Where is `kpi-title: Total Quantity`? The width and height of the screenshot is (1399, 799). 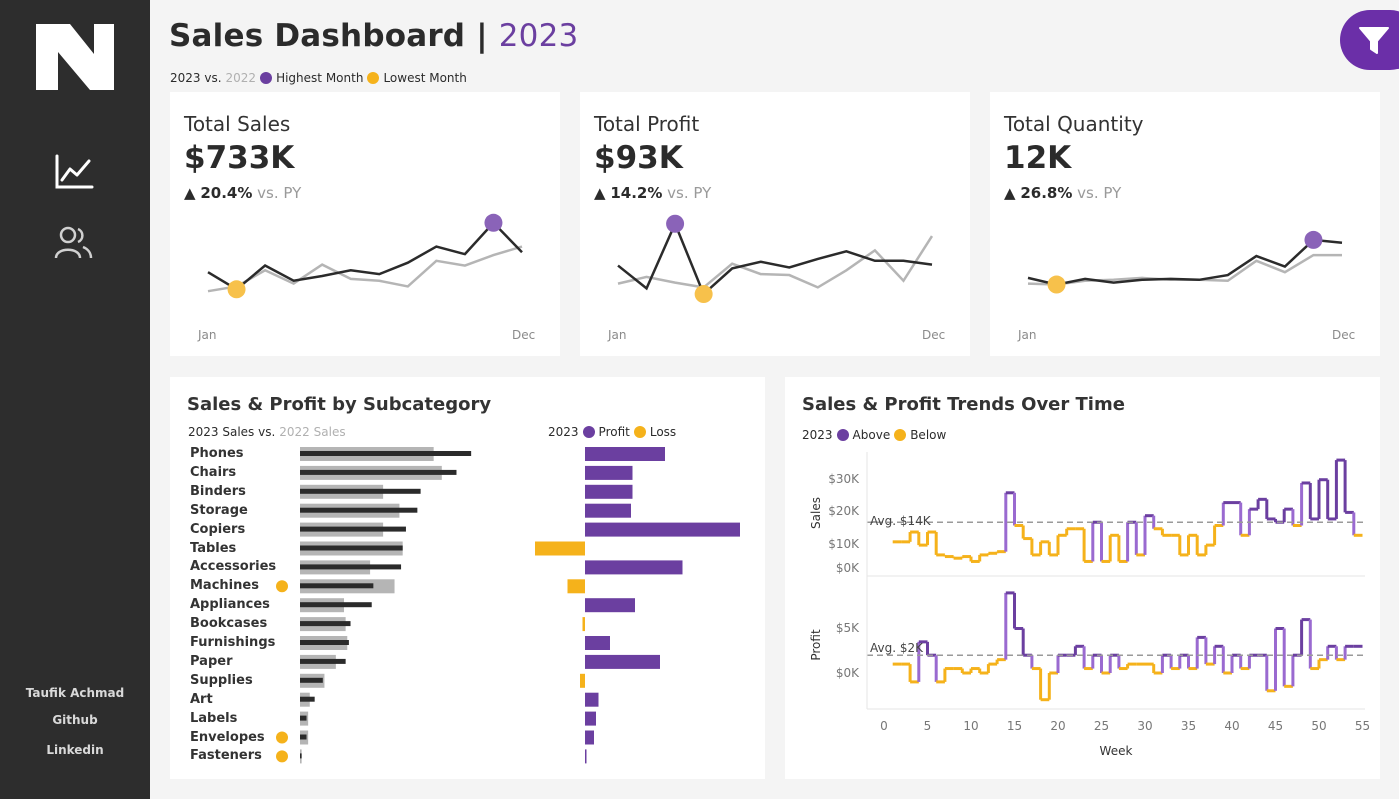
kpi-title: Total Quantity is located at coordinates (1074, 124).